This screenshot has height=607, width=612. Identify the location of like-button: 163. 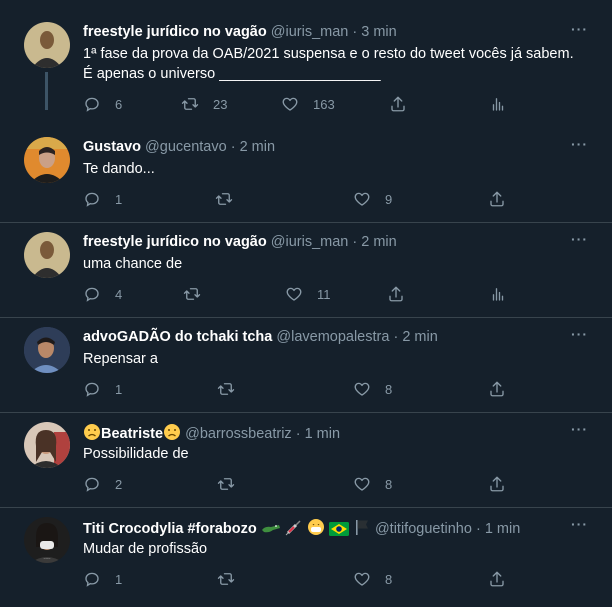
(308, 104).